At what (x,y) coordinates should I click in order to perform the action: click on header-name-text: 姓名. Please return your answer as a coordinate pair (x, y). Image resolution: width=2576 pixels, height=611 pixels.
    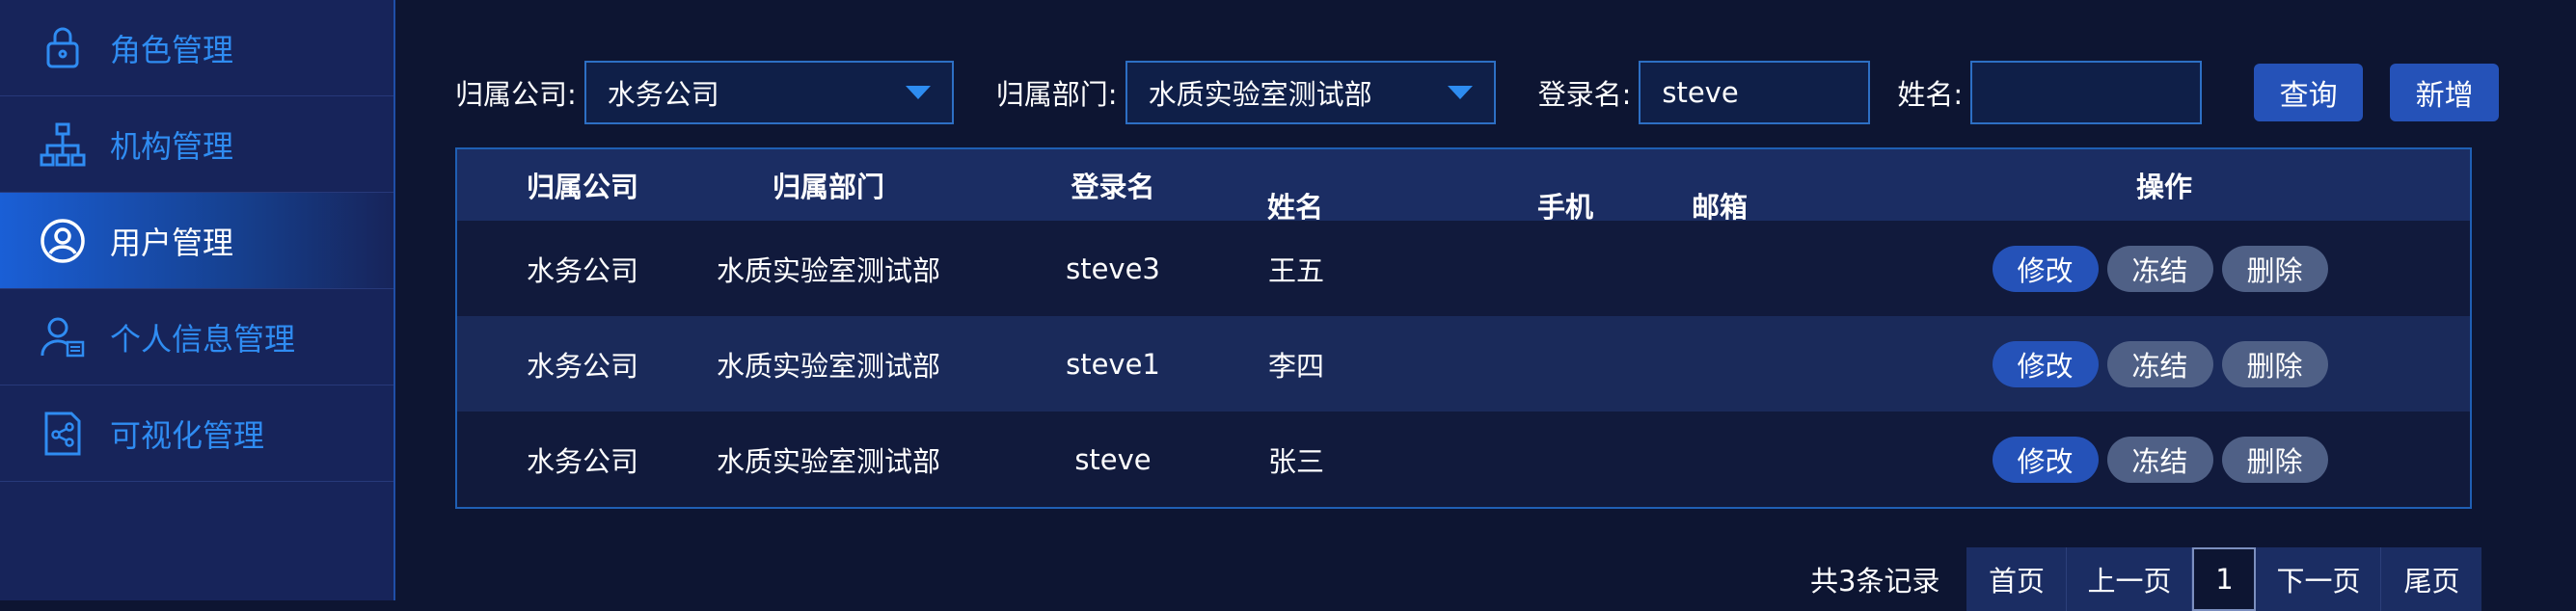
    Looking at the image, I should click on (1295, 207).